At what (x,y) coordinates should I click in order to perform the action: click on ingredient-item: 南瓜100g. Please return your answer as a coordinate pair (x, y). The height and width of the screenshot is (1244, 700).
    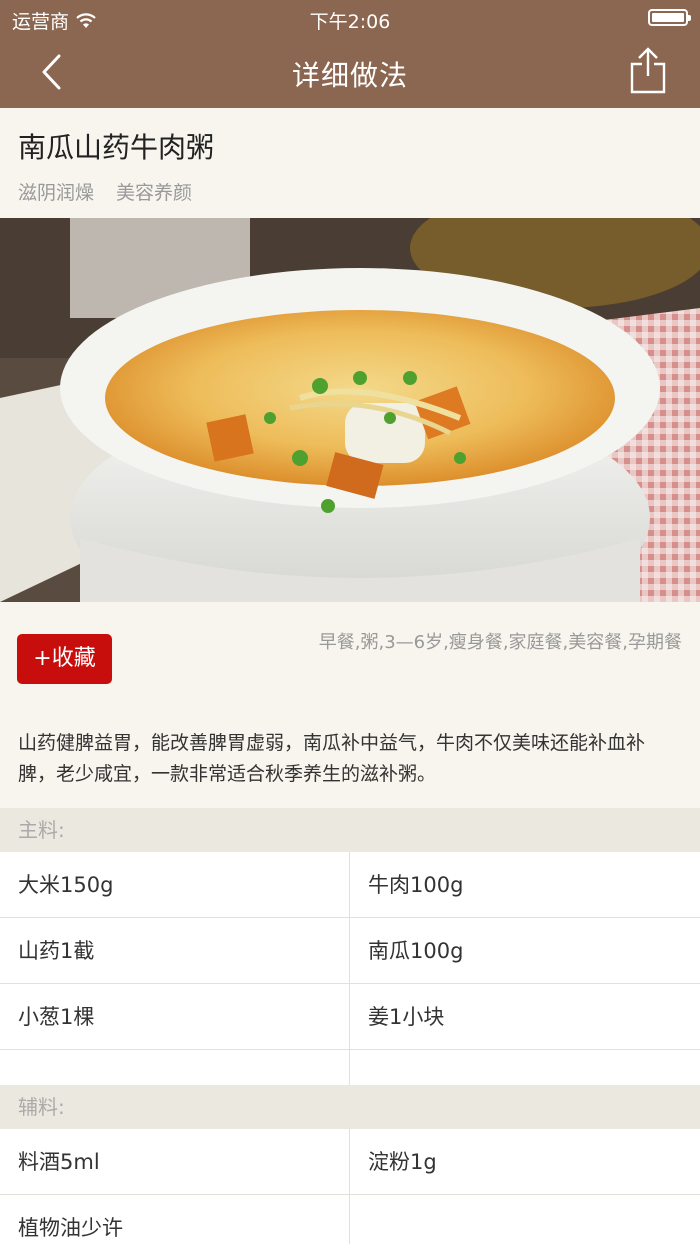
    Looking at the image, I should click on (416, 951).